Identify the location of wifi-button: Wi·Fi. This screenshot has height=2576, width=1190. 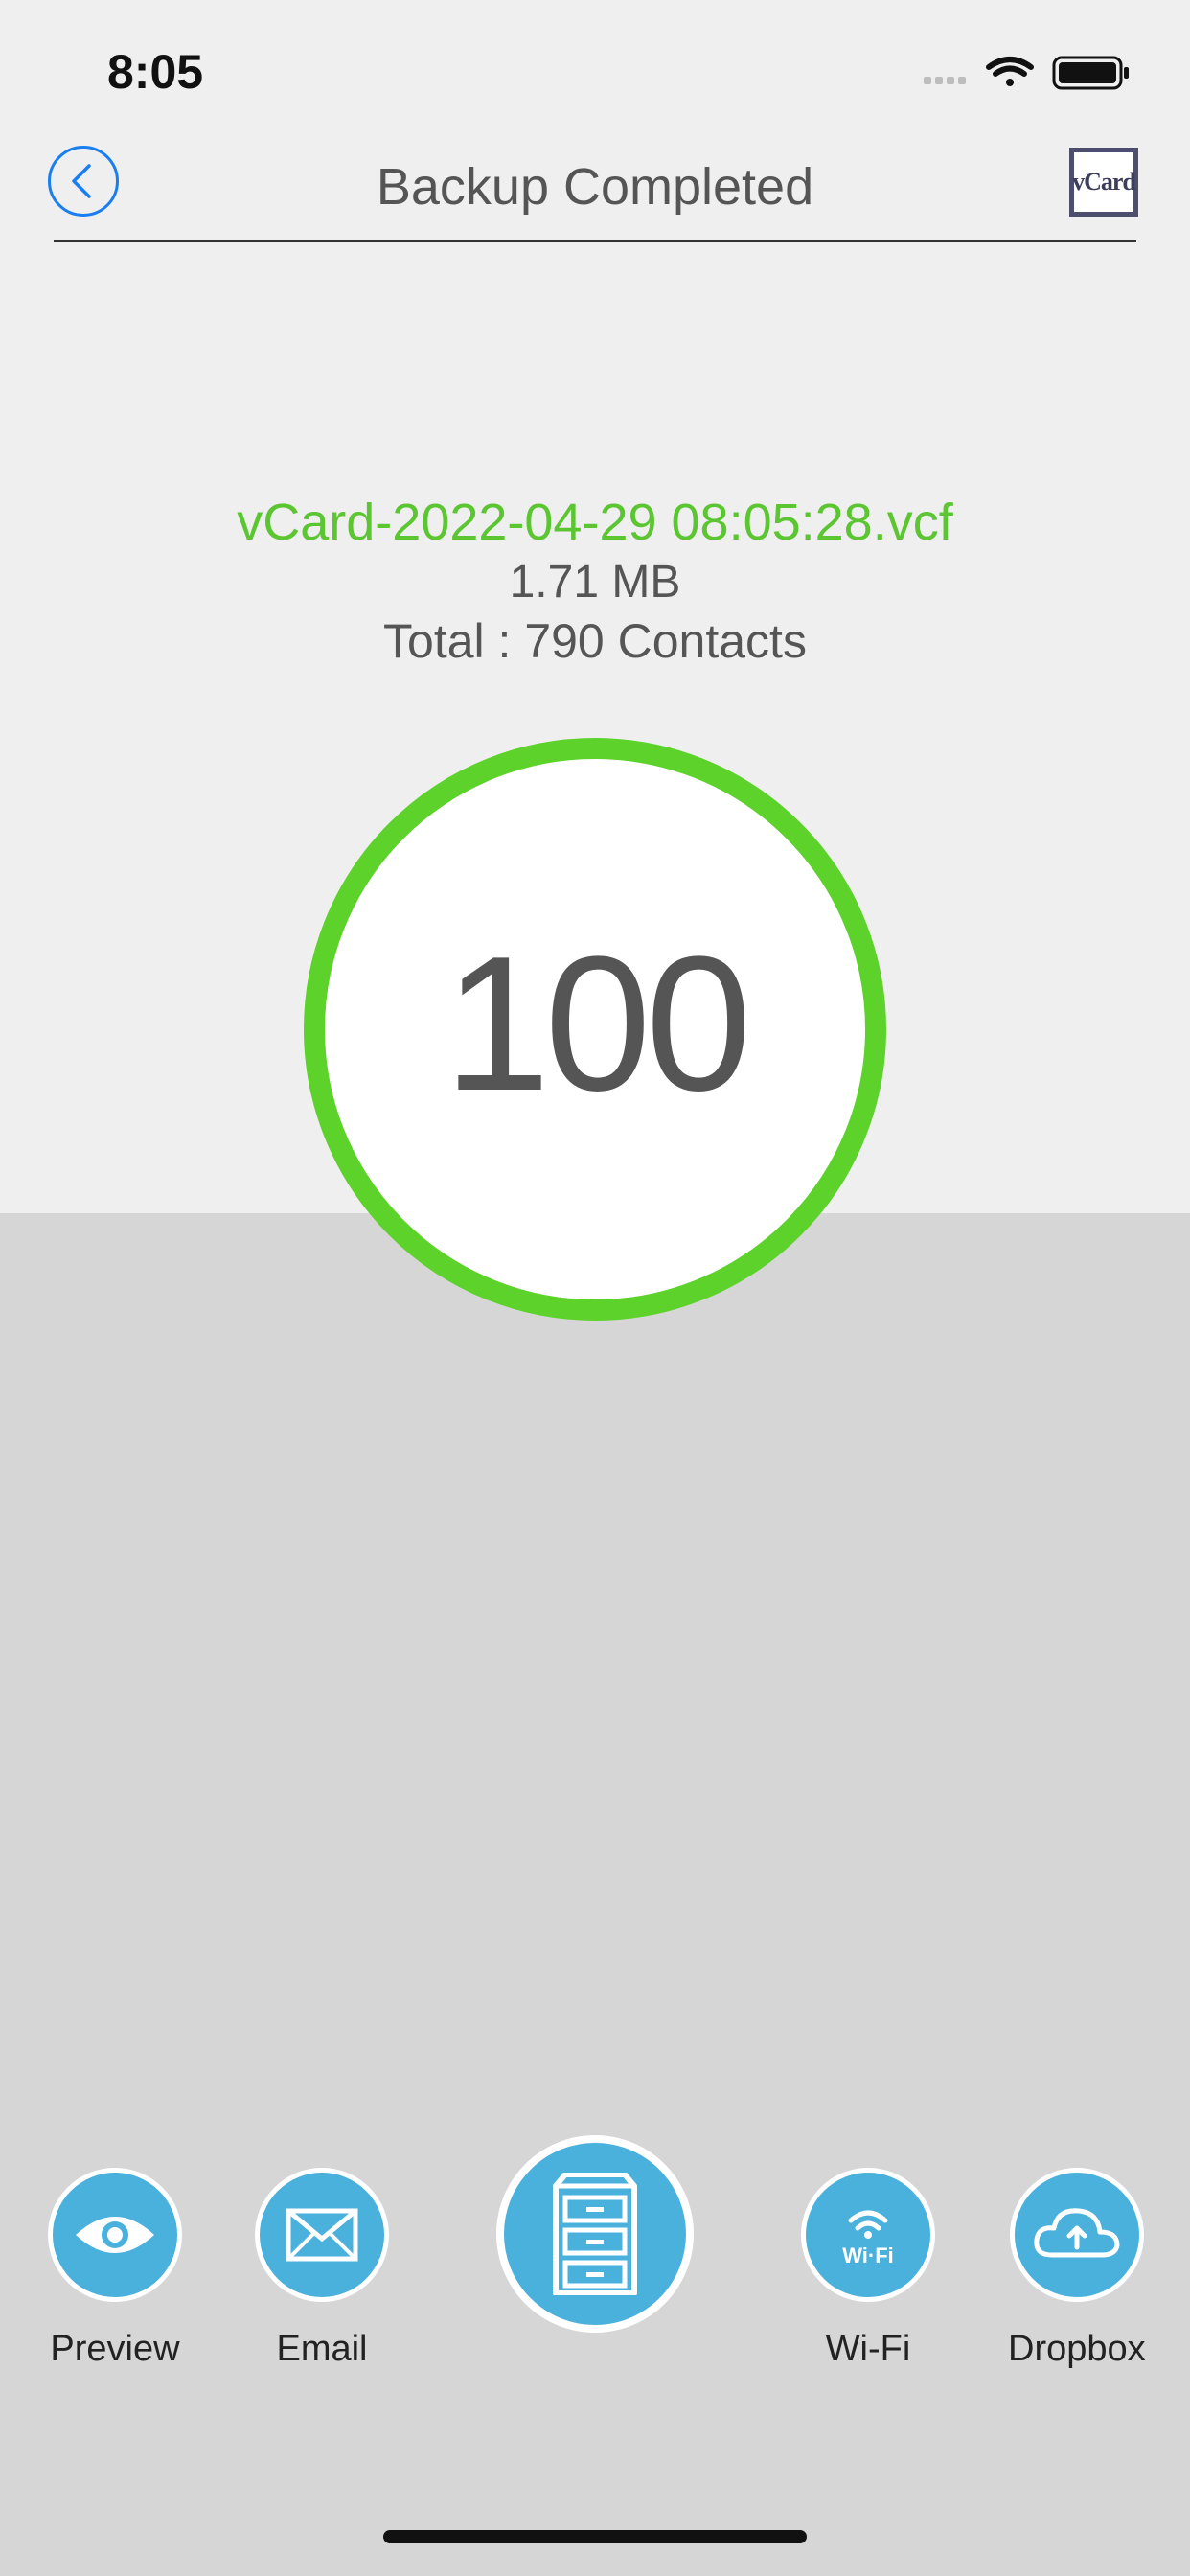
(868, 2235).